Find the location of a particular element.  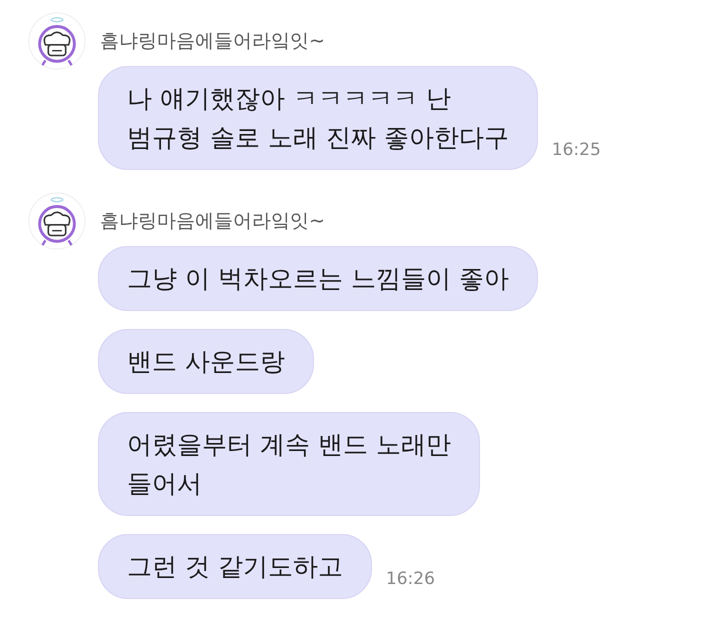

message-time: 16:25 is located at coordinates (576, 150).